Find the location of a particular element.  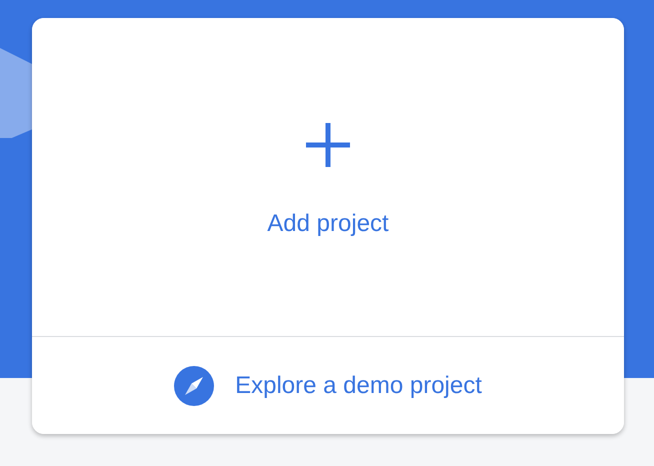

plus-icon is located at coordinates (328, 145).